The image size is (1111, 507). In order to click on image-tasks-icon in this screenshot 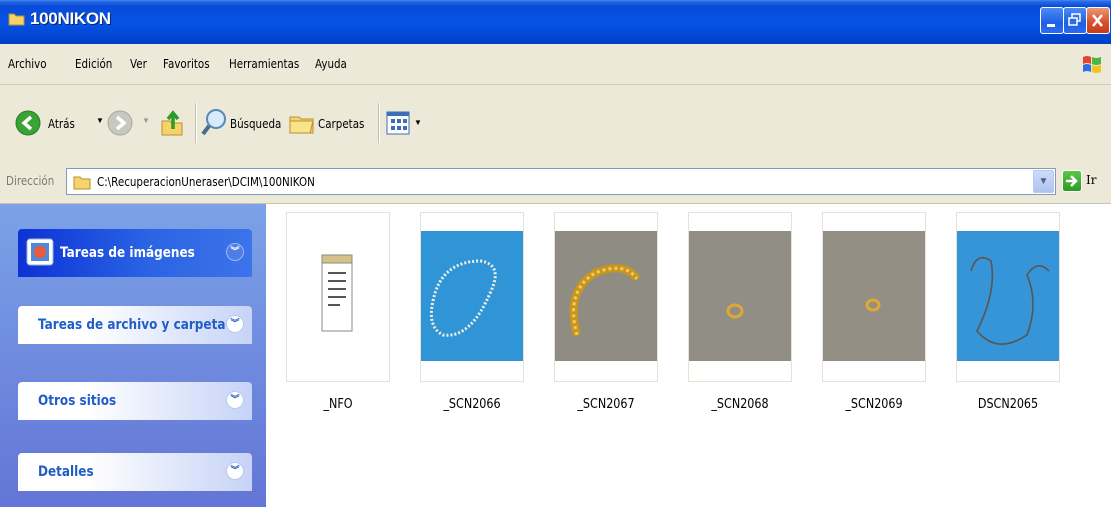, I will do `click(40, 252)`.